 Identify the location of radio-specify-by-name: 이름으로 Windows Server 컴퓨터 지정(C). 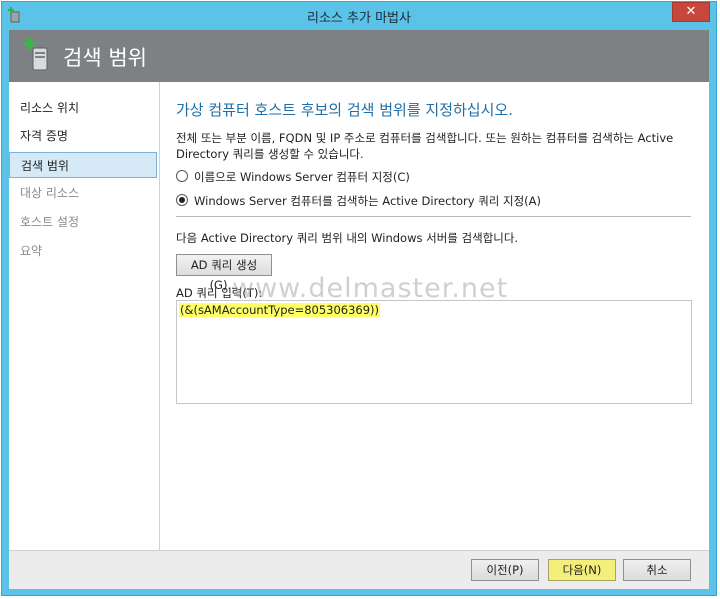
(293, 177).